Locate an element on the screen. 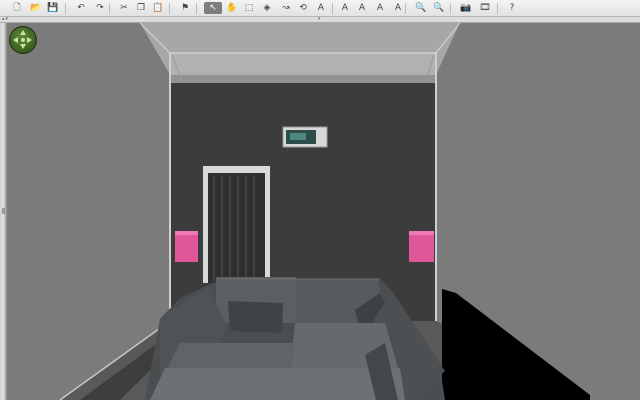  ceiling-band is located at coordinates (303, 68).